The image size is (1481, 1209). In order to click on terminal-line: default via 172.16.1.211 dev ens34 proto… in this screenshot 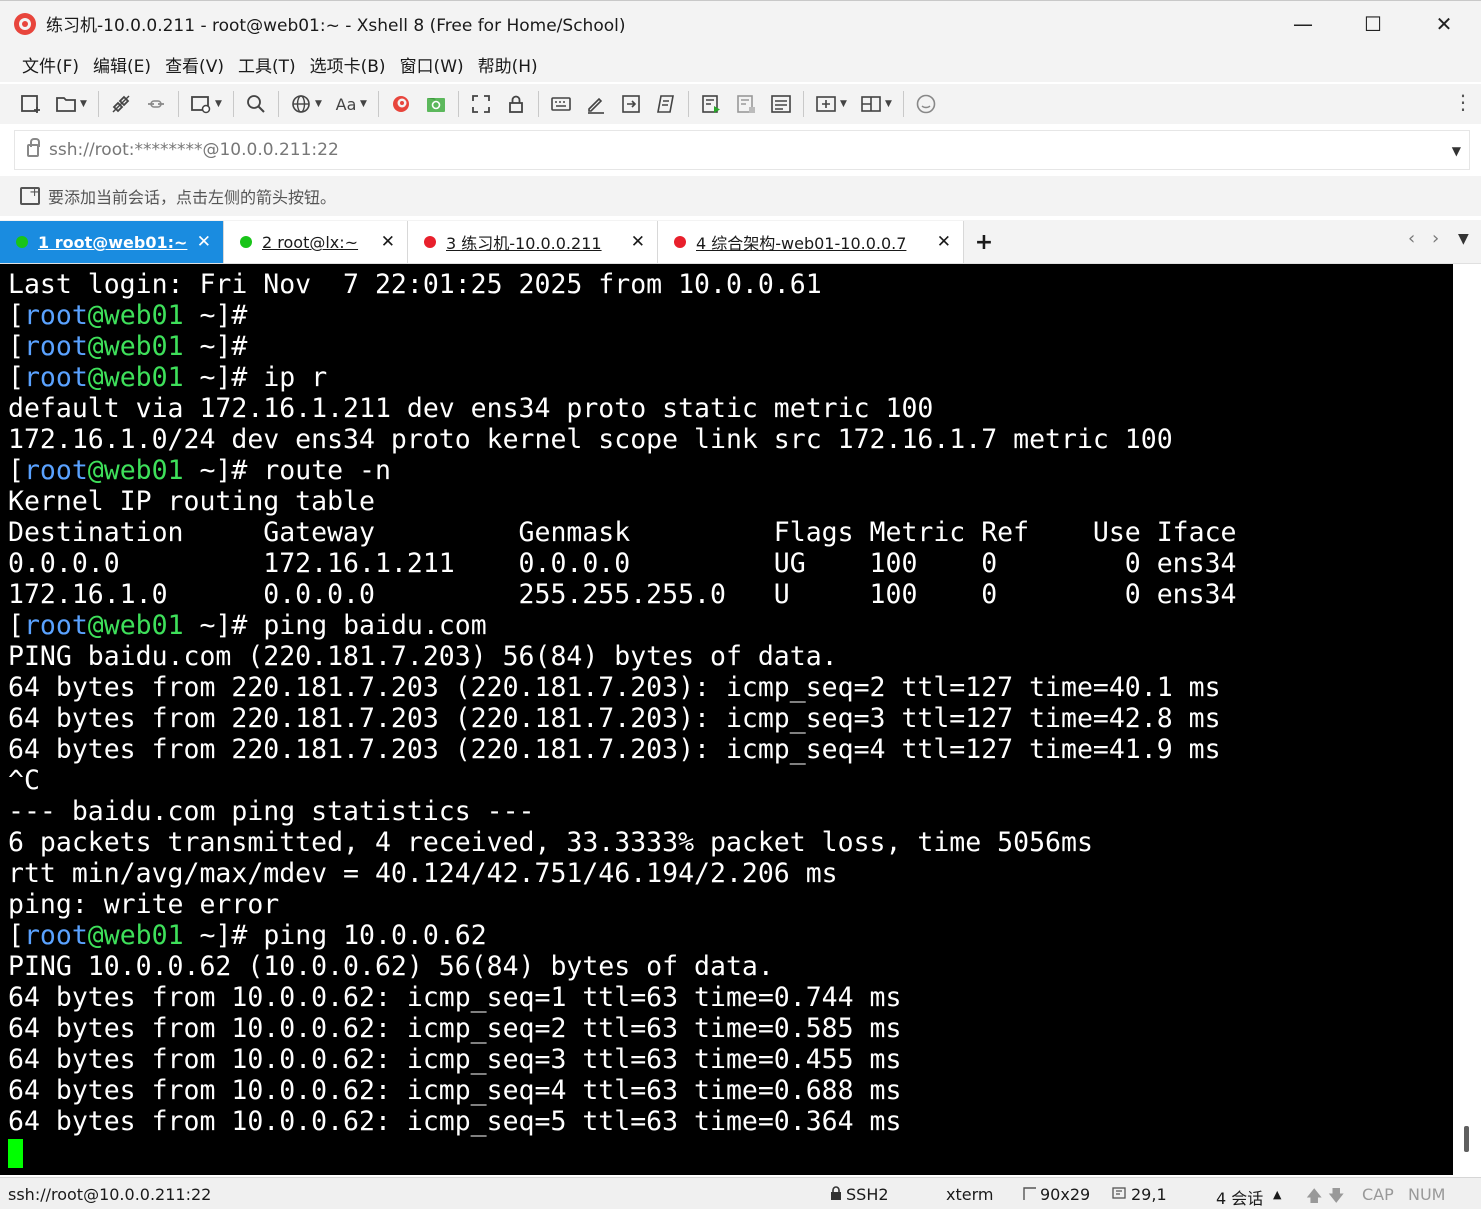, I will do `click(730, 408)`.